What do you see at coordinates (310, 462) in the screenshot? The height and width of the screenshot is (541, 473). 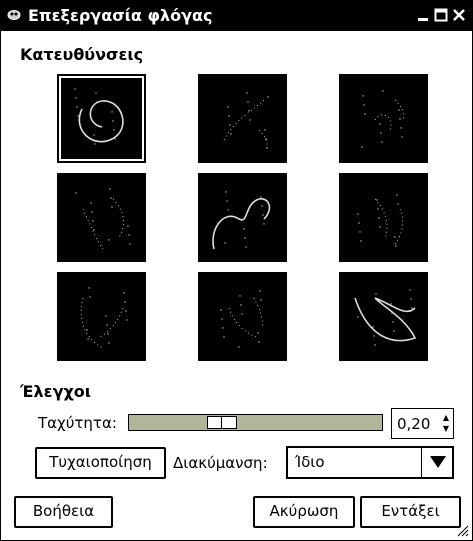 I see `variation-value: Ίδιο` at bounding box center [310, 462].